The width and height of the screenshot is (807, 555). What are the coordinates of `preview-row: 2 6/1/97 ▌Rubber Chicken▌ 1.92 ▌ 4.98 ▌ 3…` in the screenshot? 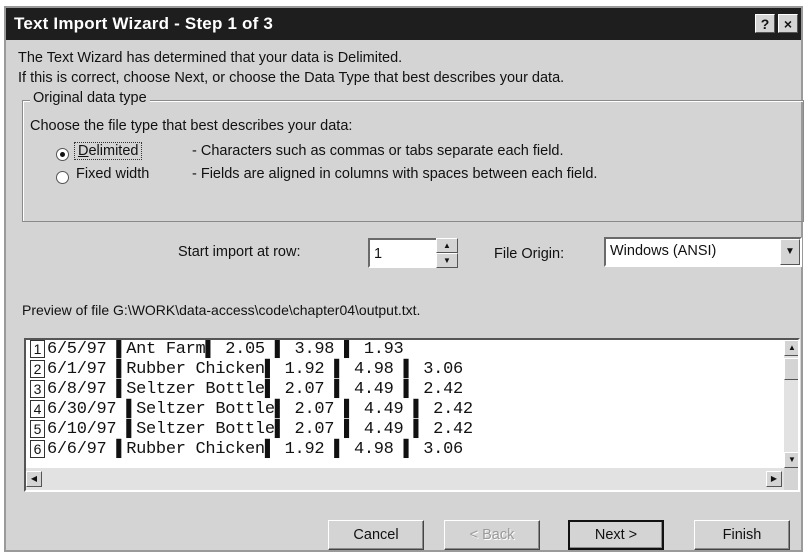 It's located at (246, 370).